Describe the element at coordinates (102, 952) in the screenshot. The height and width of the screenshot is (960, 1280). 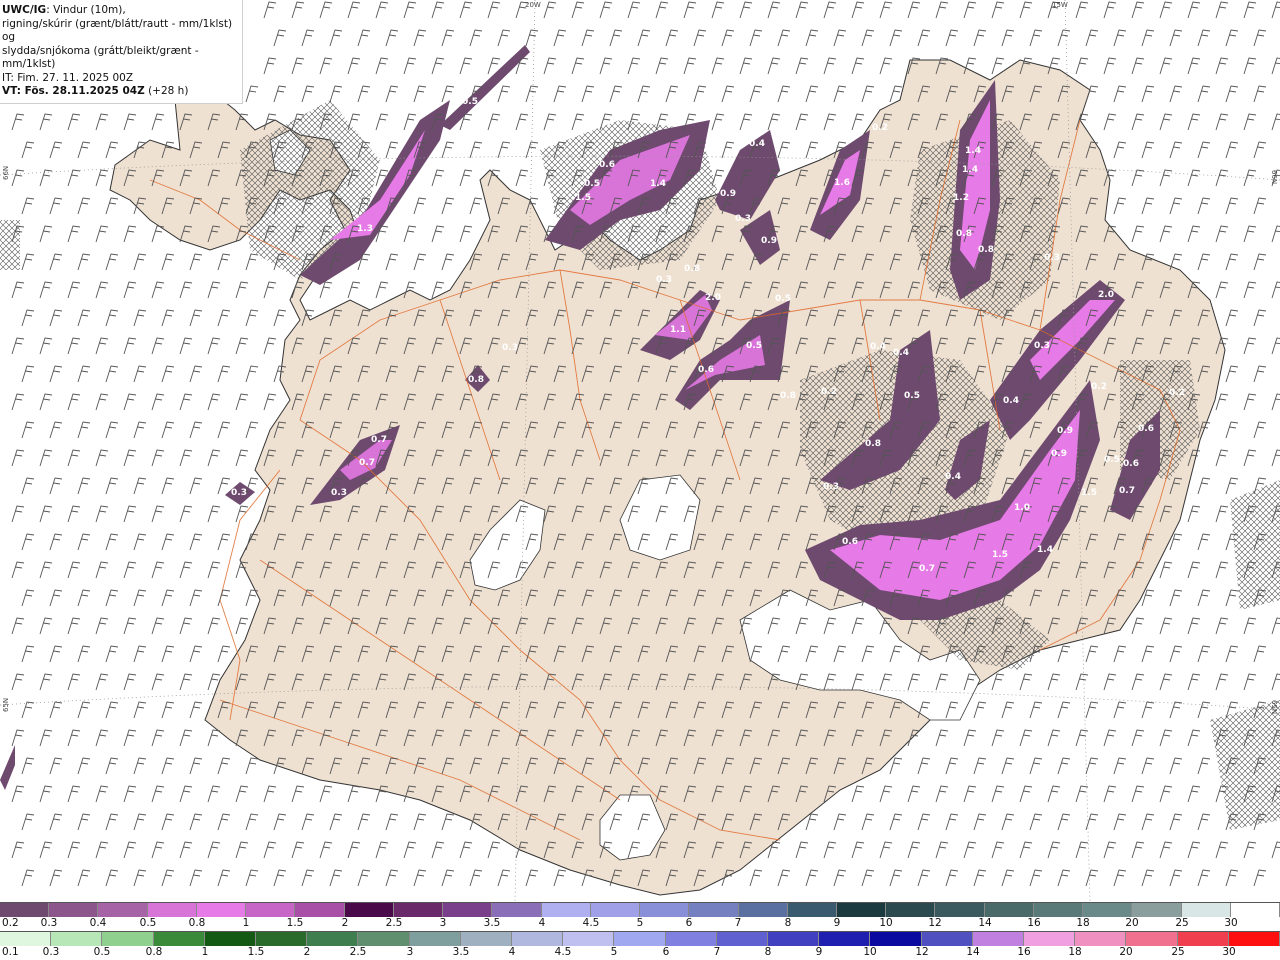
I see `legend-label: 0.5` at that location.